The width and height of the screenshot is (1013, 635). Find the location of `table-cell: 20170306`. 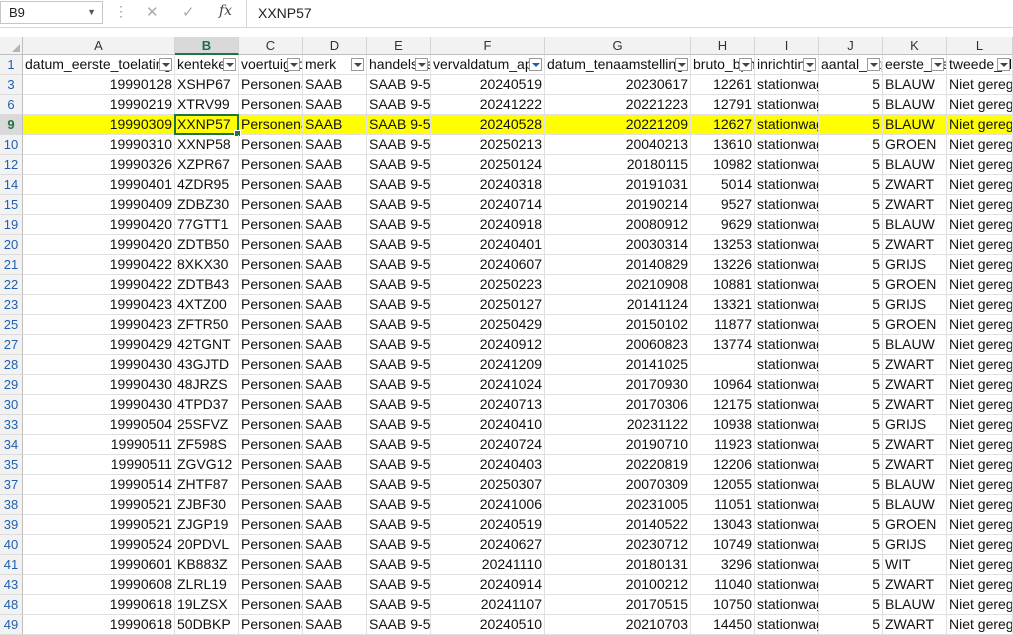

table-cell: 20170306 is located at coordinates (618, 405).